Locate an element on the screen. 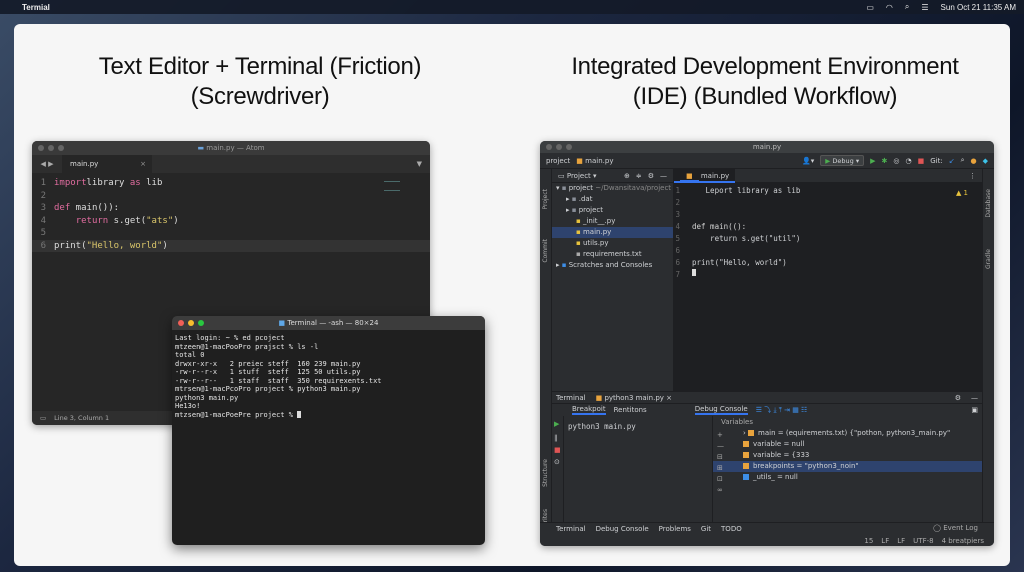 The height and width of the screenshot is (572, 1024). structure-tool-label: Structure is located at coordinates (545, 473).